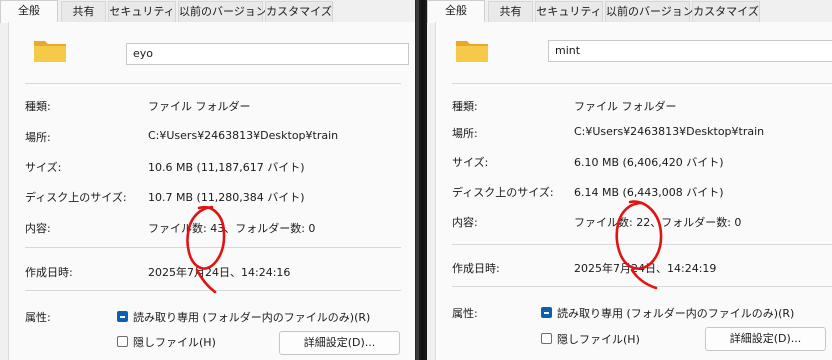  I want to click on created-value: 2025年7月24日、14:24:19, so click(645, 268).